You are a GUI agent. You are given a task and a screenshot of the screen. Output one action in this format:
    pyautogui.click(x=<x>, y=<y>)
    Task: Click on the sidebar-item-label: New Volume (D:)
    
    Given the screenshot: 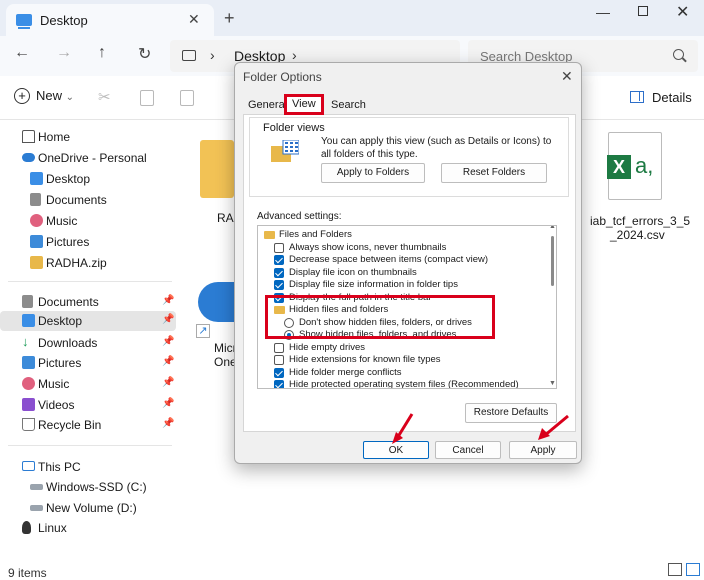 What is the action you would take?
    pyautogui.click(x=91, y=508)
    